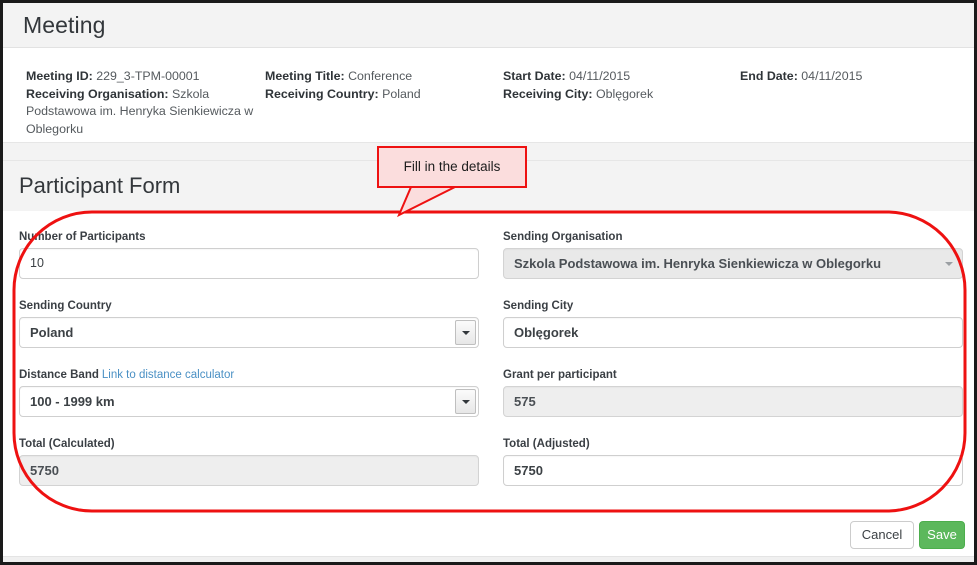 The height and width of the screenshot is (565, 977). Describe the element at coordinates (401, 93) in the screenshot. I see `receiving-country-value: Poland` at that location.